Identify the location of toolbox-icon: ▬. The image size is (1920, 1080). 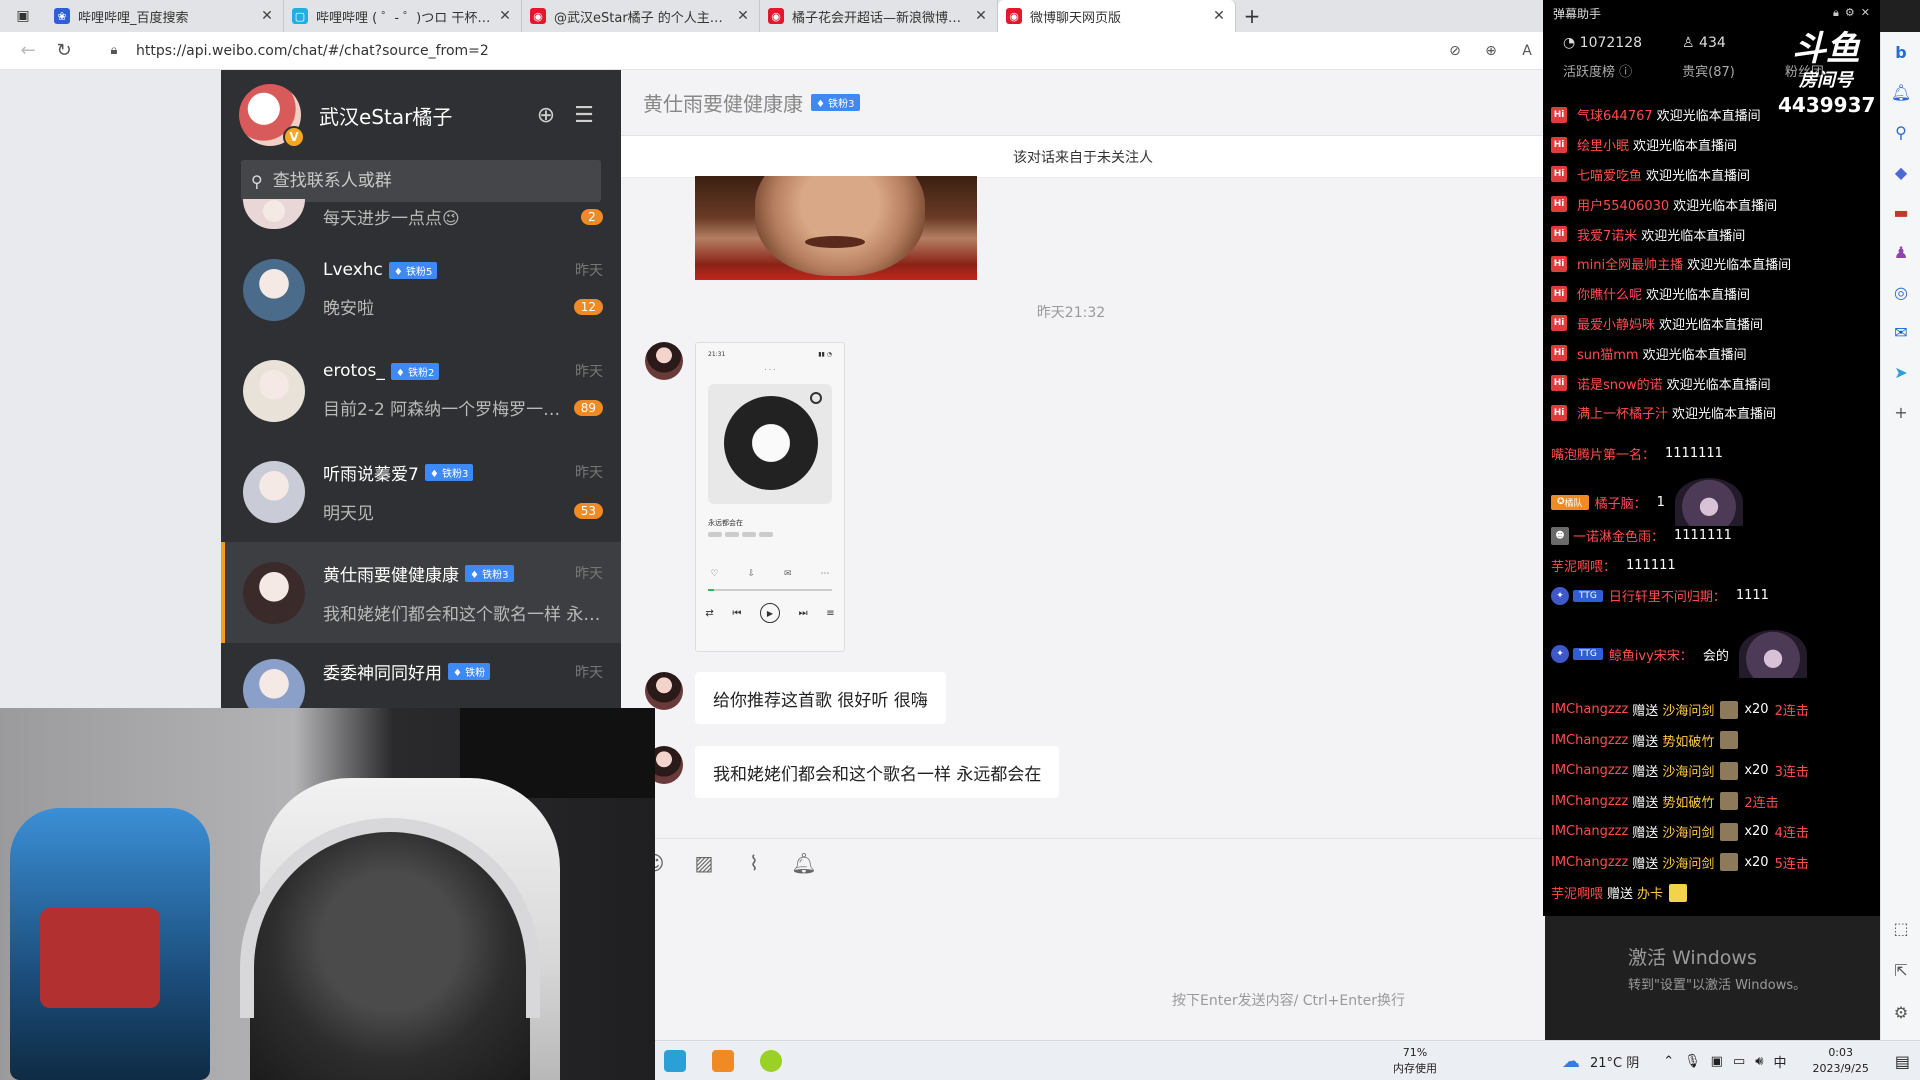
(1900, 212).